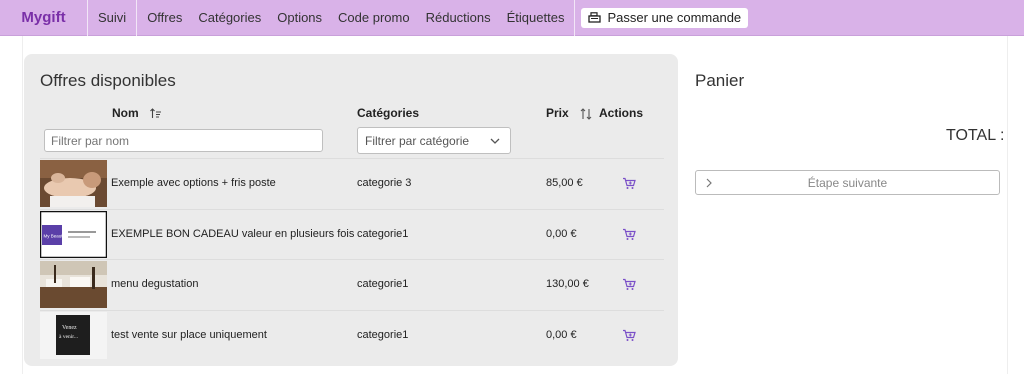 This screenshot has height=374, width=1024. What do you see at coordinates (69, 328) in the screenshot?
I see `svg-text: Venez` at bounding box center [69, 328].